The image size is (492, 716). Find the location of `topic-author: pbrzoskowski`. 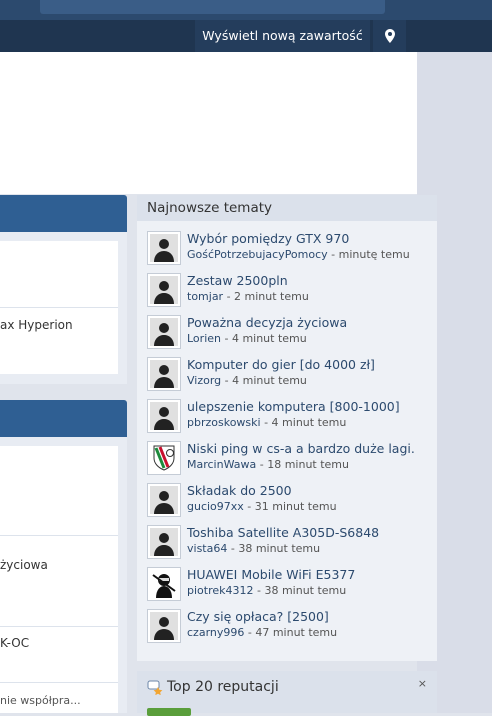

topic-author: pbrzoskowski is located at coordinates (224, 422).